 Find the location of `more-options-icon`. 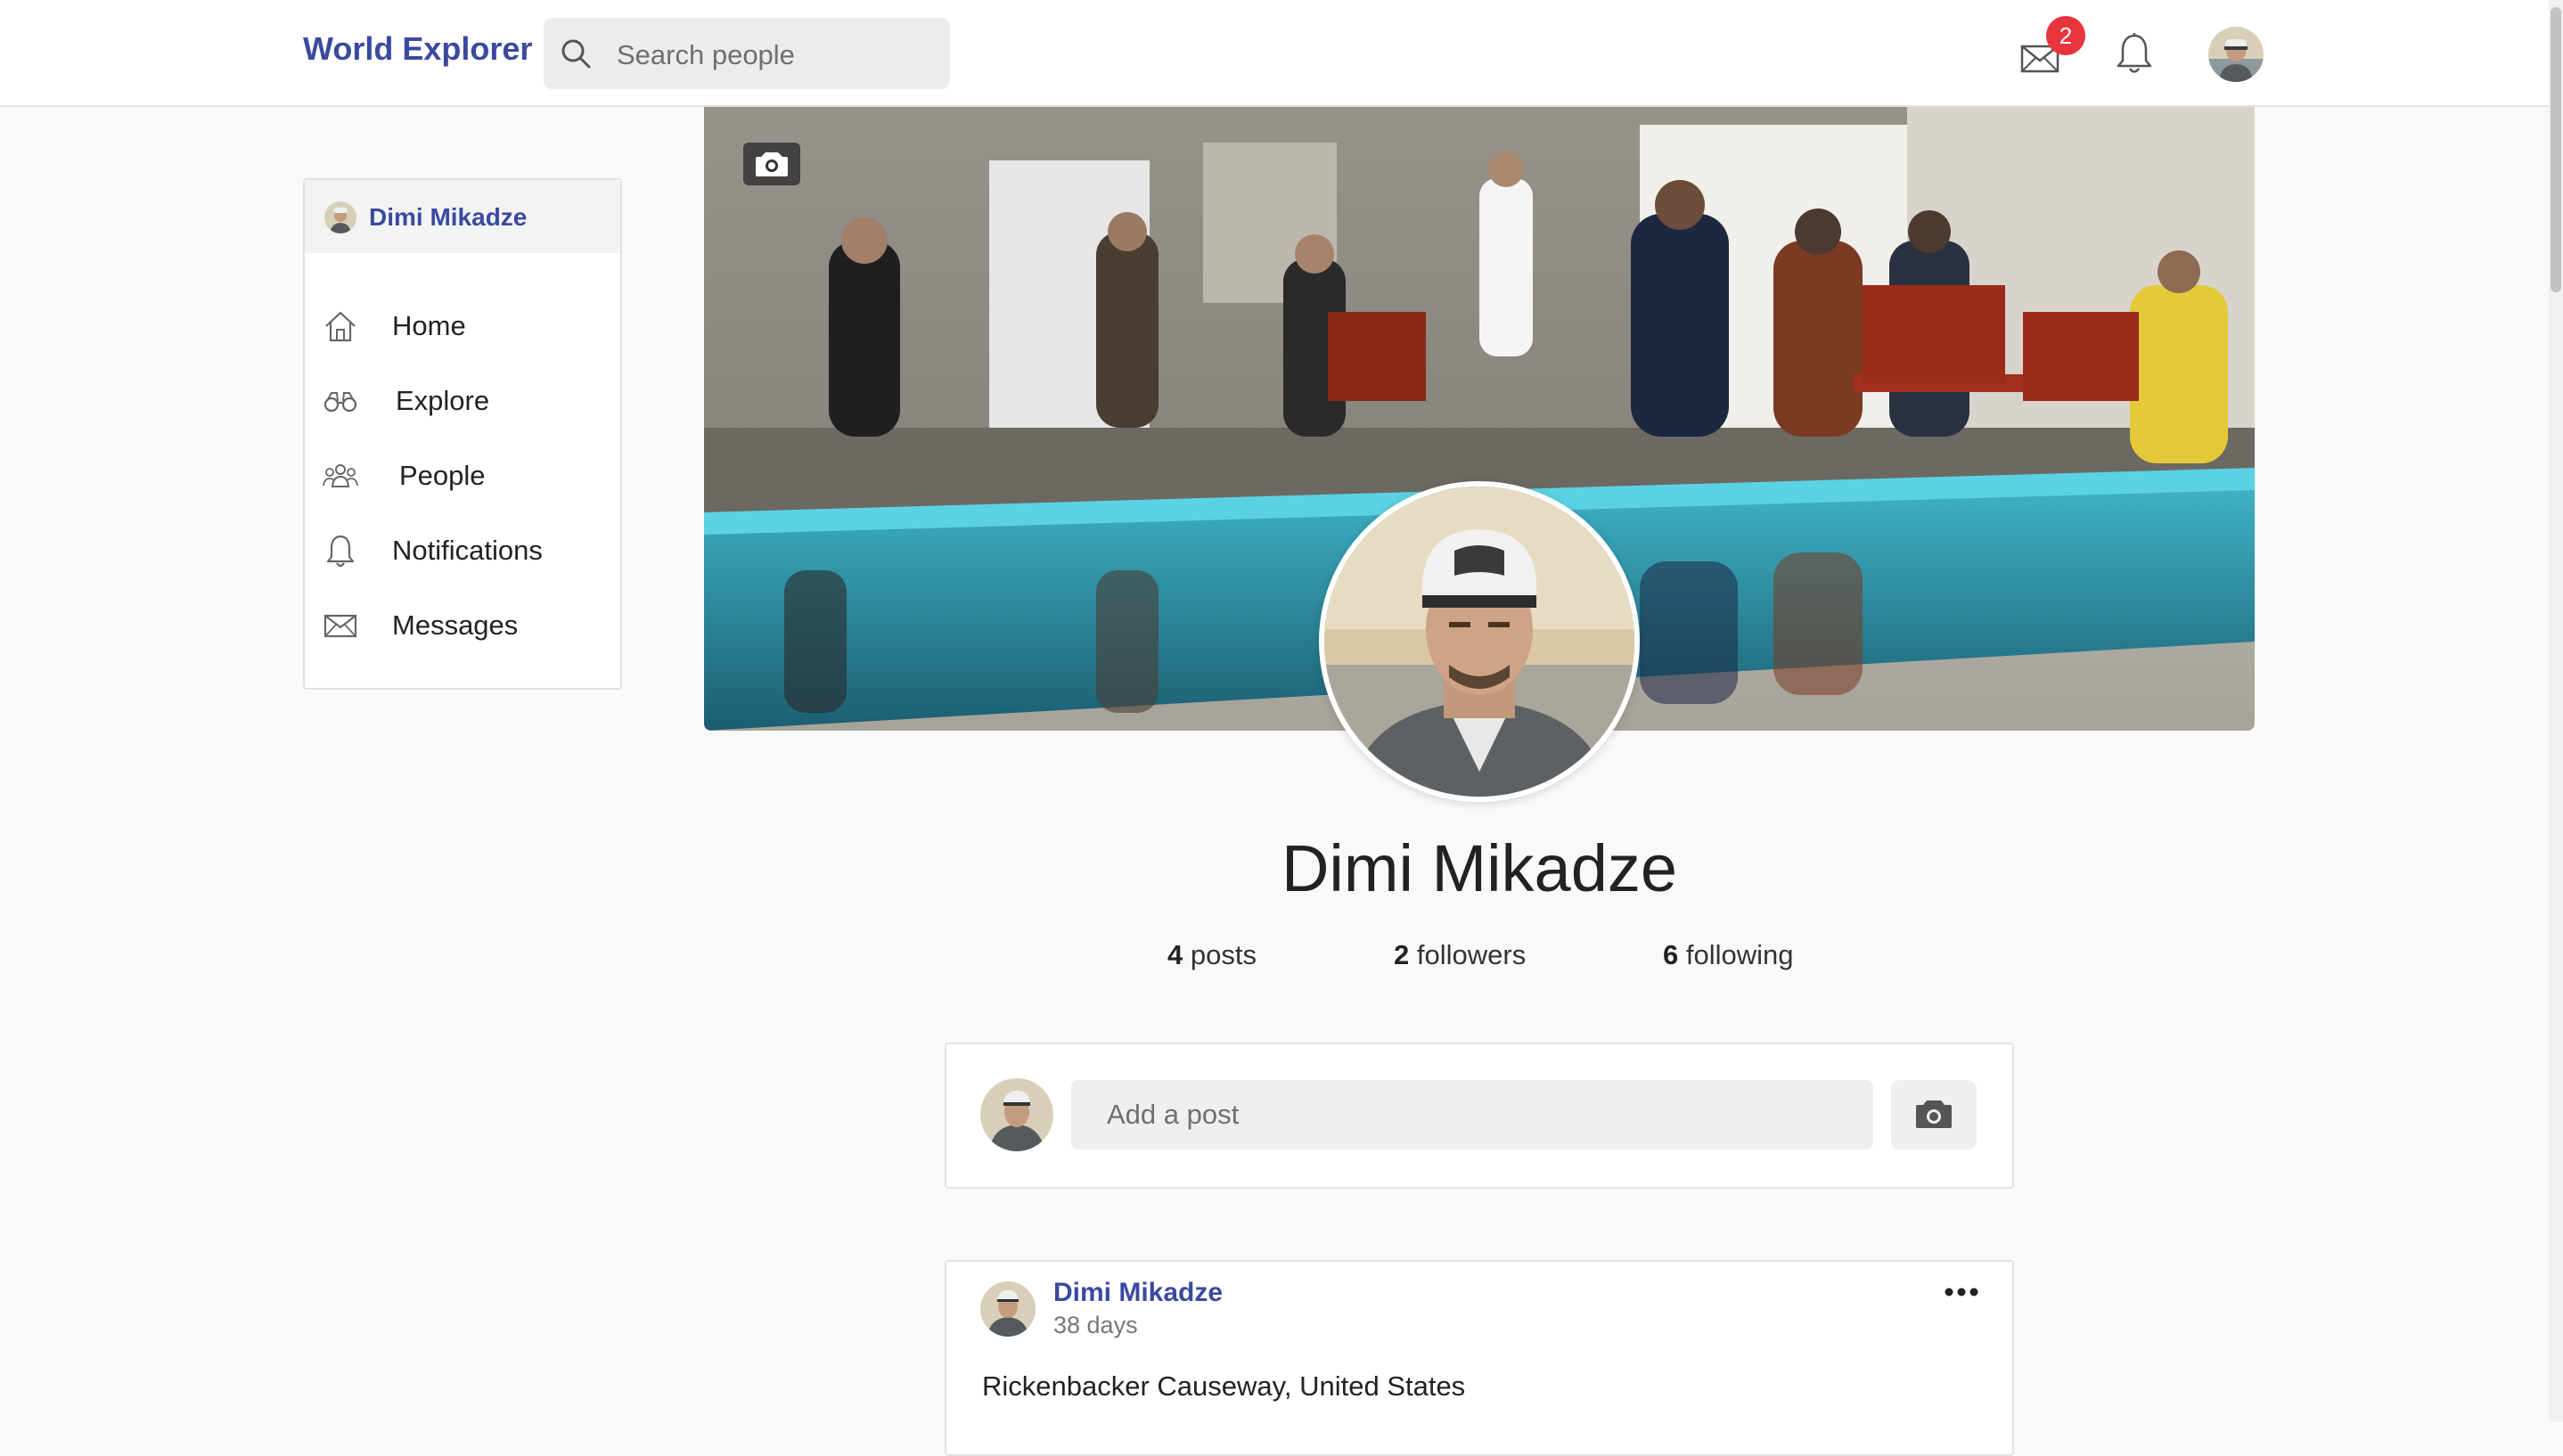

more-options-icon is located at coordinates (1961, 1292).